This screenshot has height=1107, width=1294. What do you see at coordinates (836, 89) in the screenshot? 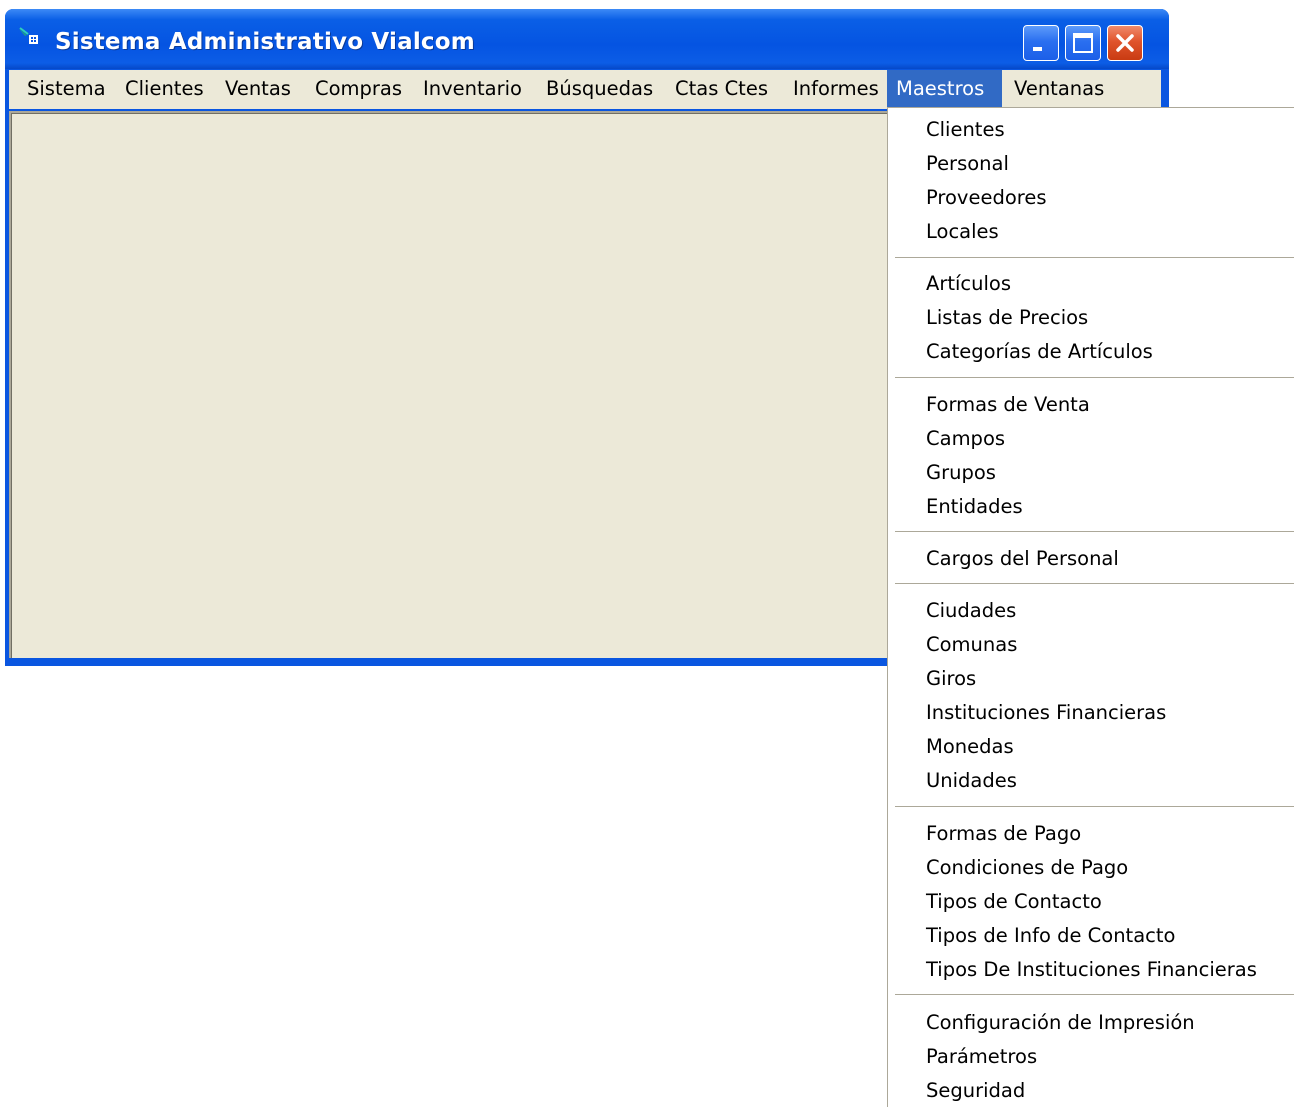
I see `menu-informes: Informes` at bounding box center [836, 89].